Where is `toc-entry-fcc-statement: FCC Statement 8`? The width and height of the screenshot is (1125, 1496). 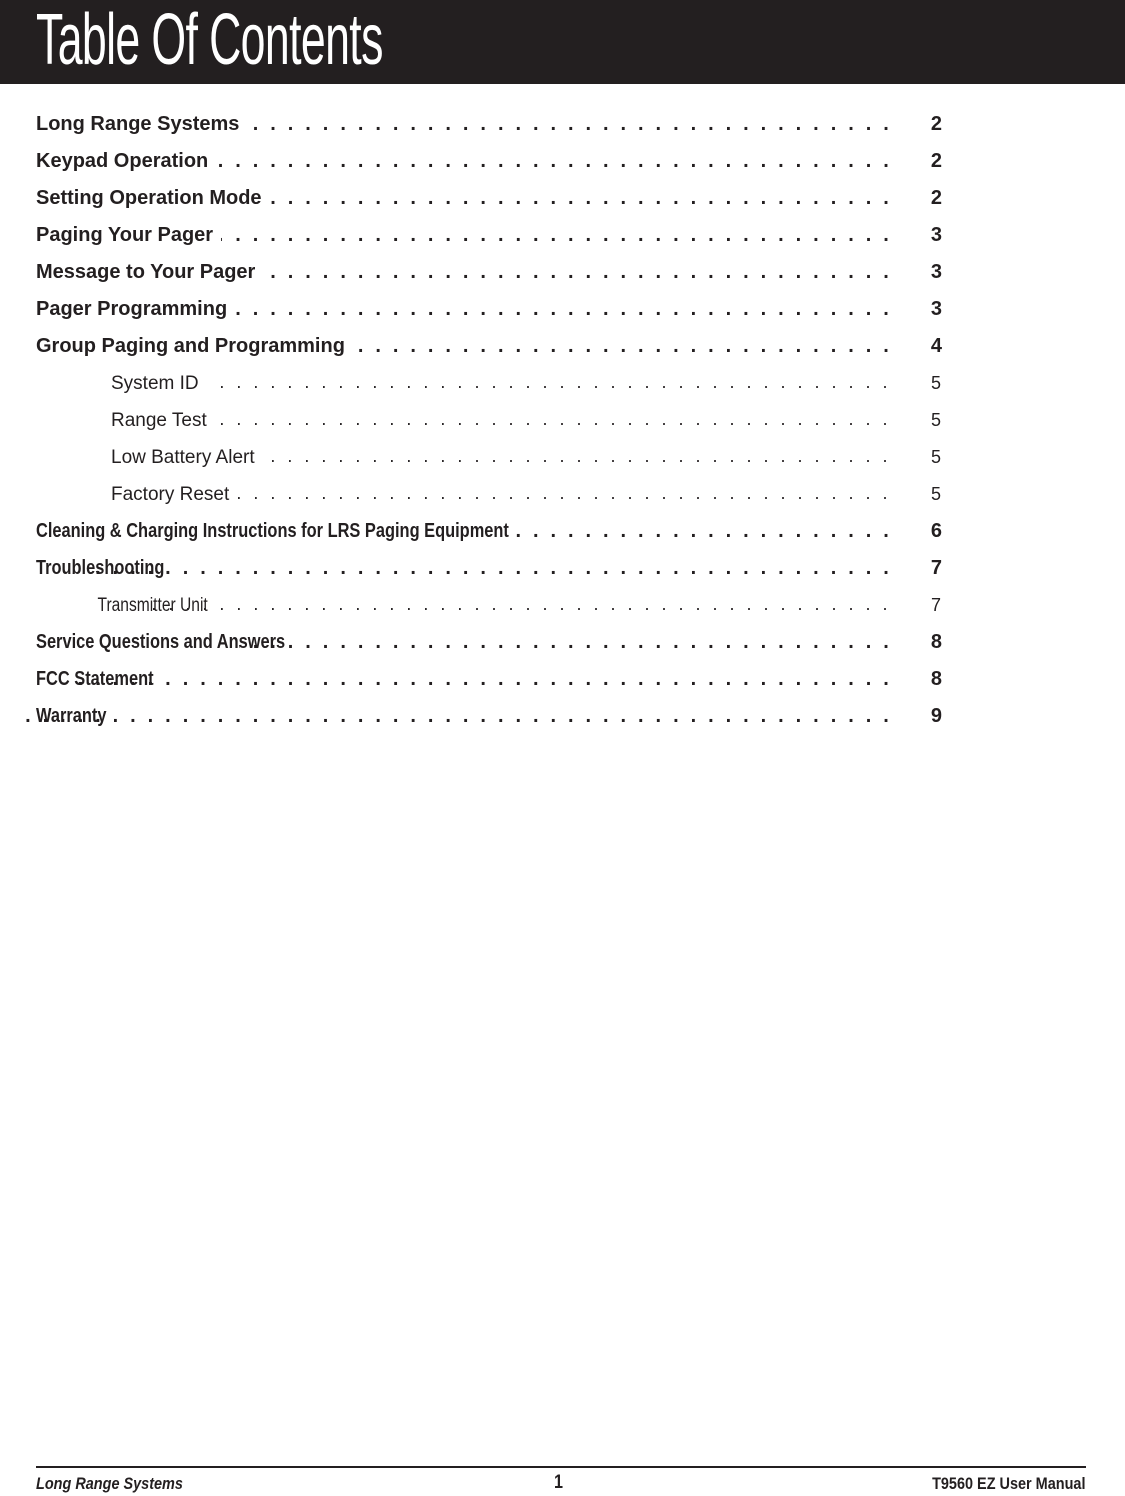
toc-entry-fcc-statement: FCC Statement 8 is located at coordinates (491, 679).